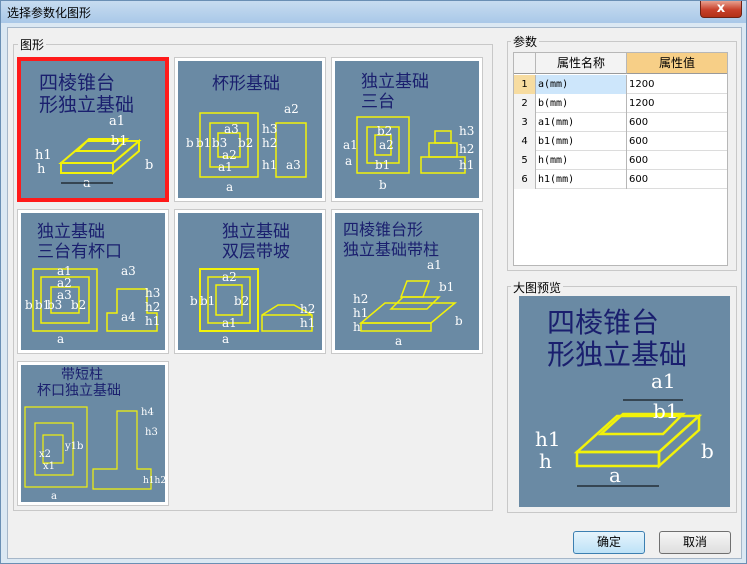  What do you see at coordinates (93, 129) in the screenshot?
I see `shape-thumbnail-1: 四棱锥台 形独立基础 a1 b1 h1 h a b` at bounding box center [93, 129].